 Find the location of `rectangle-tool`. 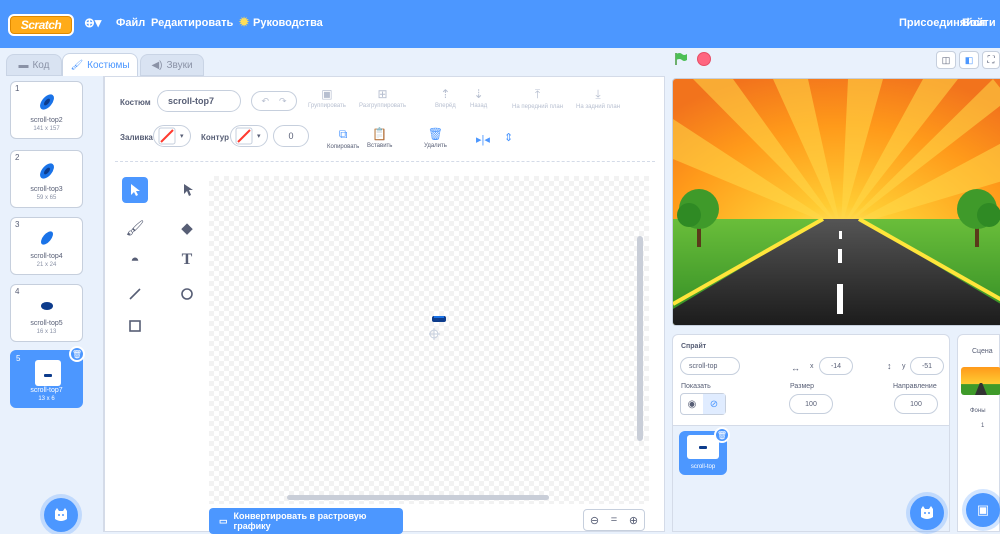

rectangle-tool is located at coordinates (135, 326).